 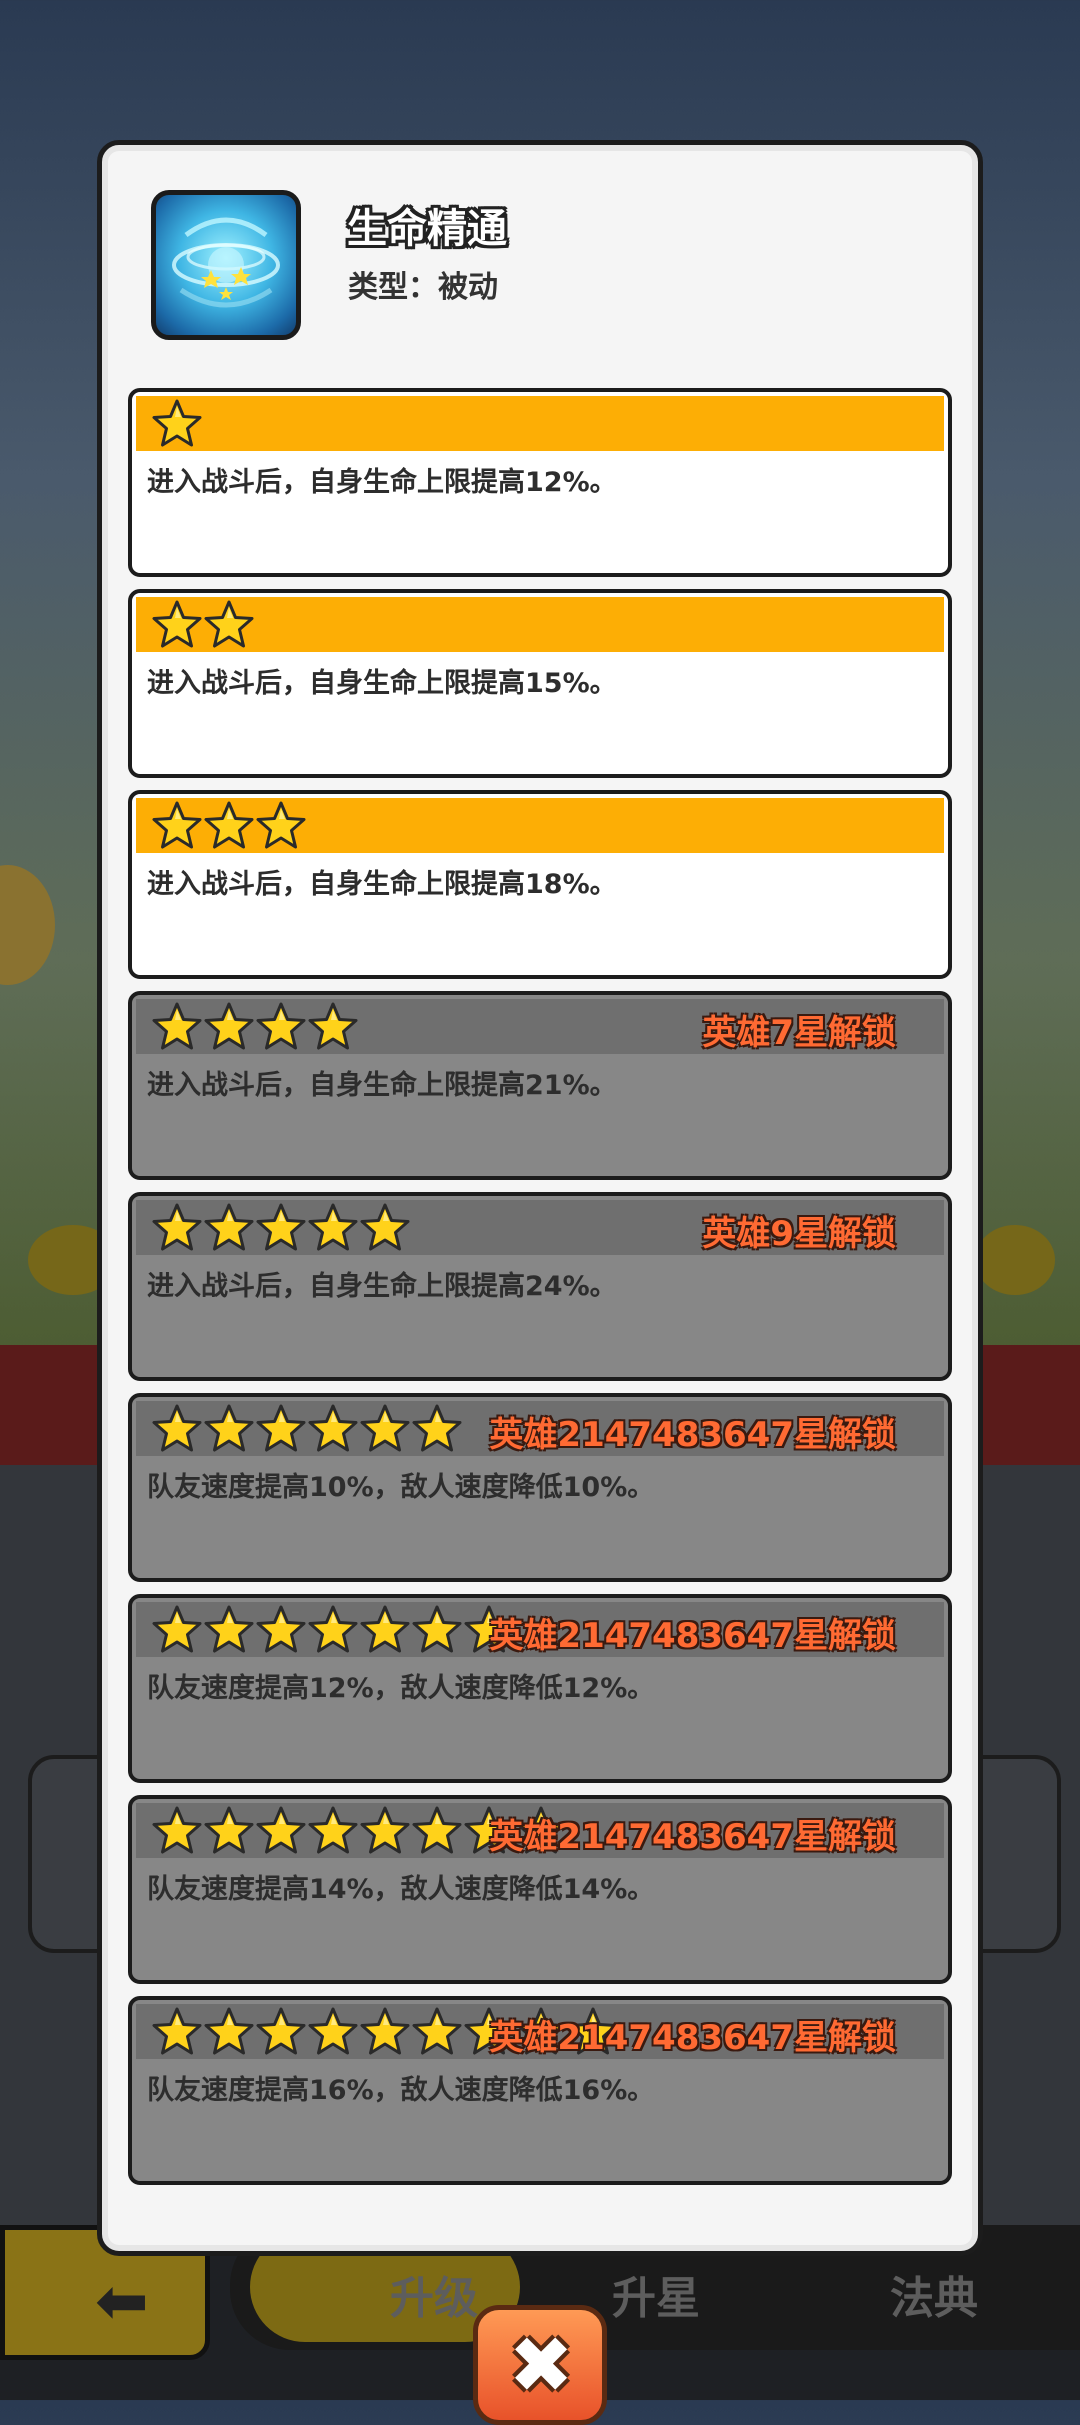 I want to click on star-level-card: 英雄2147483647星解锁队友速度提高10%，敌人速度降低10%。, so click(x=540, y=1487).